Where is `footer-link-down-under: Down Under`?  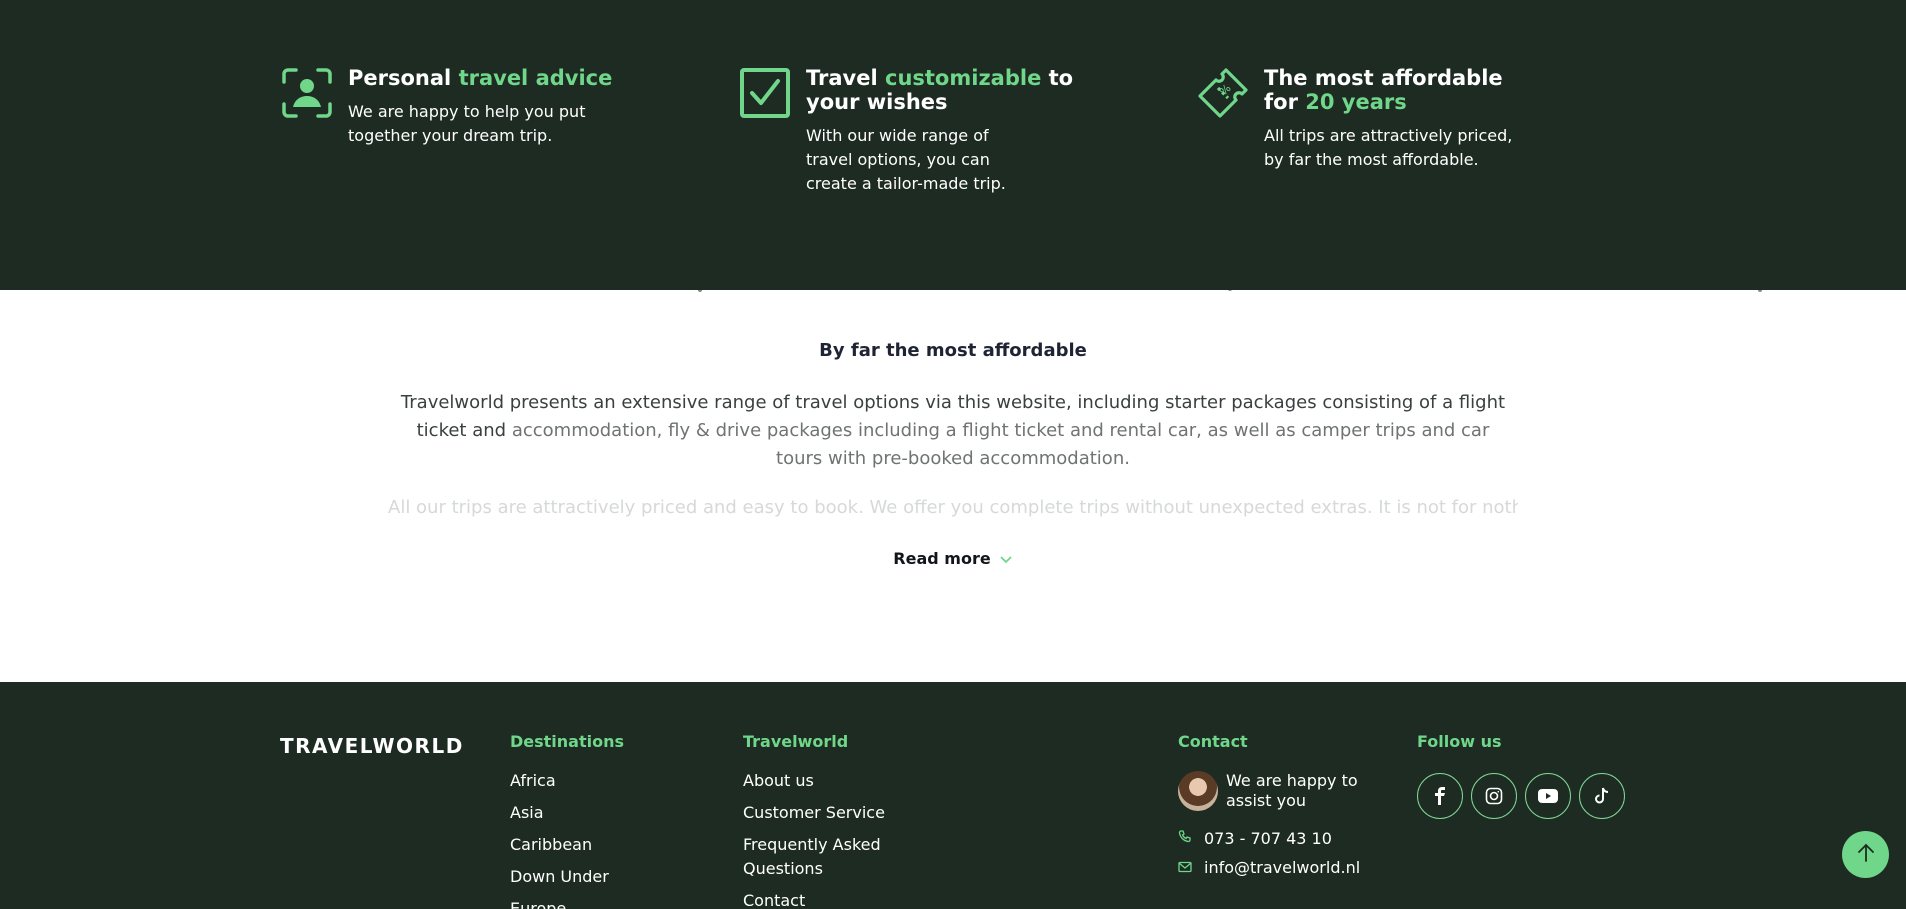 footer-link-down-under: Down Under is located at coordinates (567, 877).